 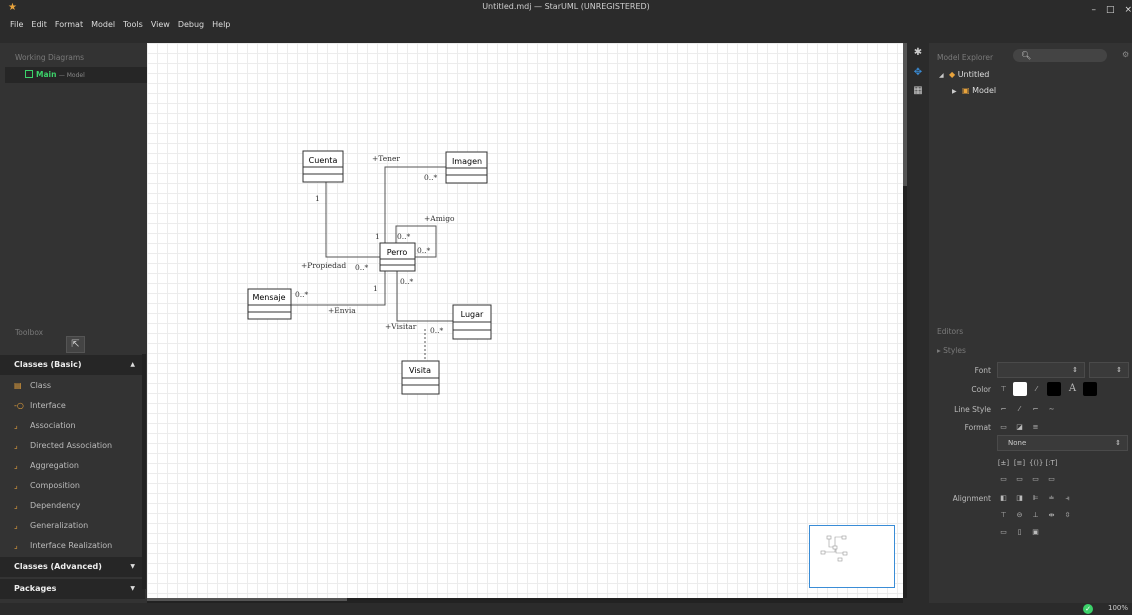 What do you see at coordinates (1019, 515) in the screenshot?
I see `align-middle-icon: ⊝` at bounding box center [1019, 515].